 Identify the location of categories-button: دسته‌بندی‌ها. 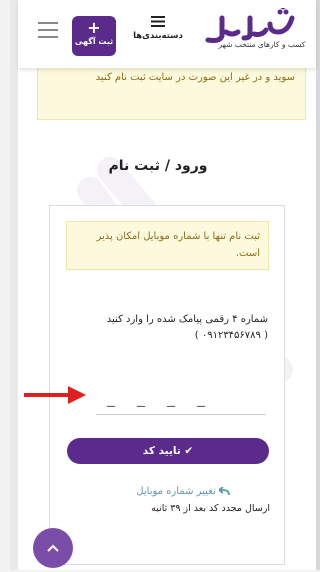
(158, 28).